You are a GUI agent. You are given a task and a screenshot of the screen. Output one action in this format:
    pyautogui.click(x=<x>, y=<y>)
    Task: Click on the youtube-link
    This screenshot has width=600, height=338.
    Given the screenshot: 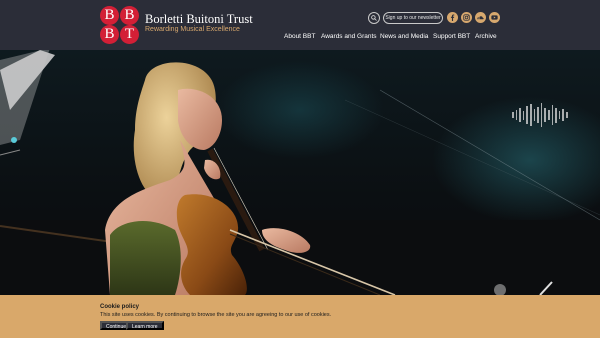 What is the action you would take?
    pyautogui.click(x=494, y=17)
    